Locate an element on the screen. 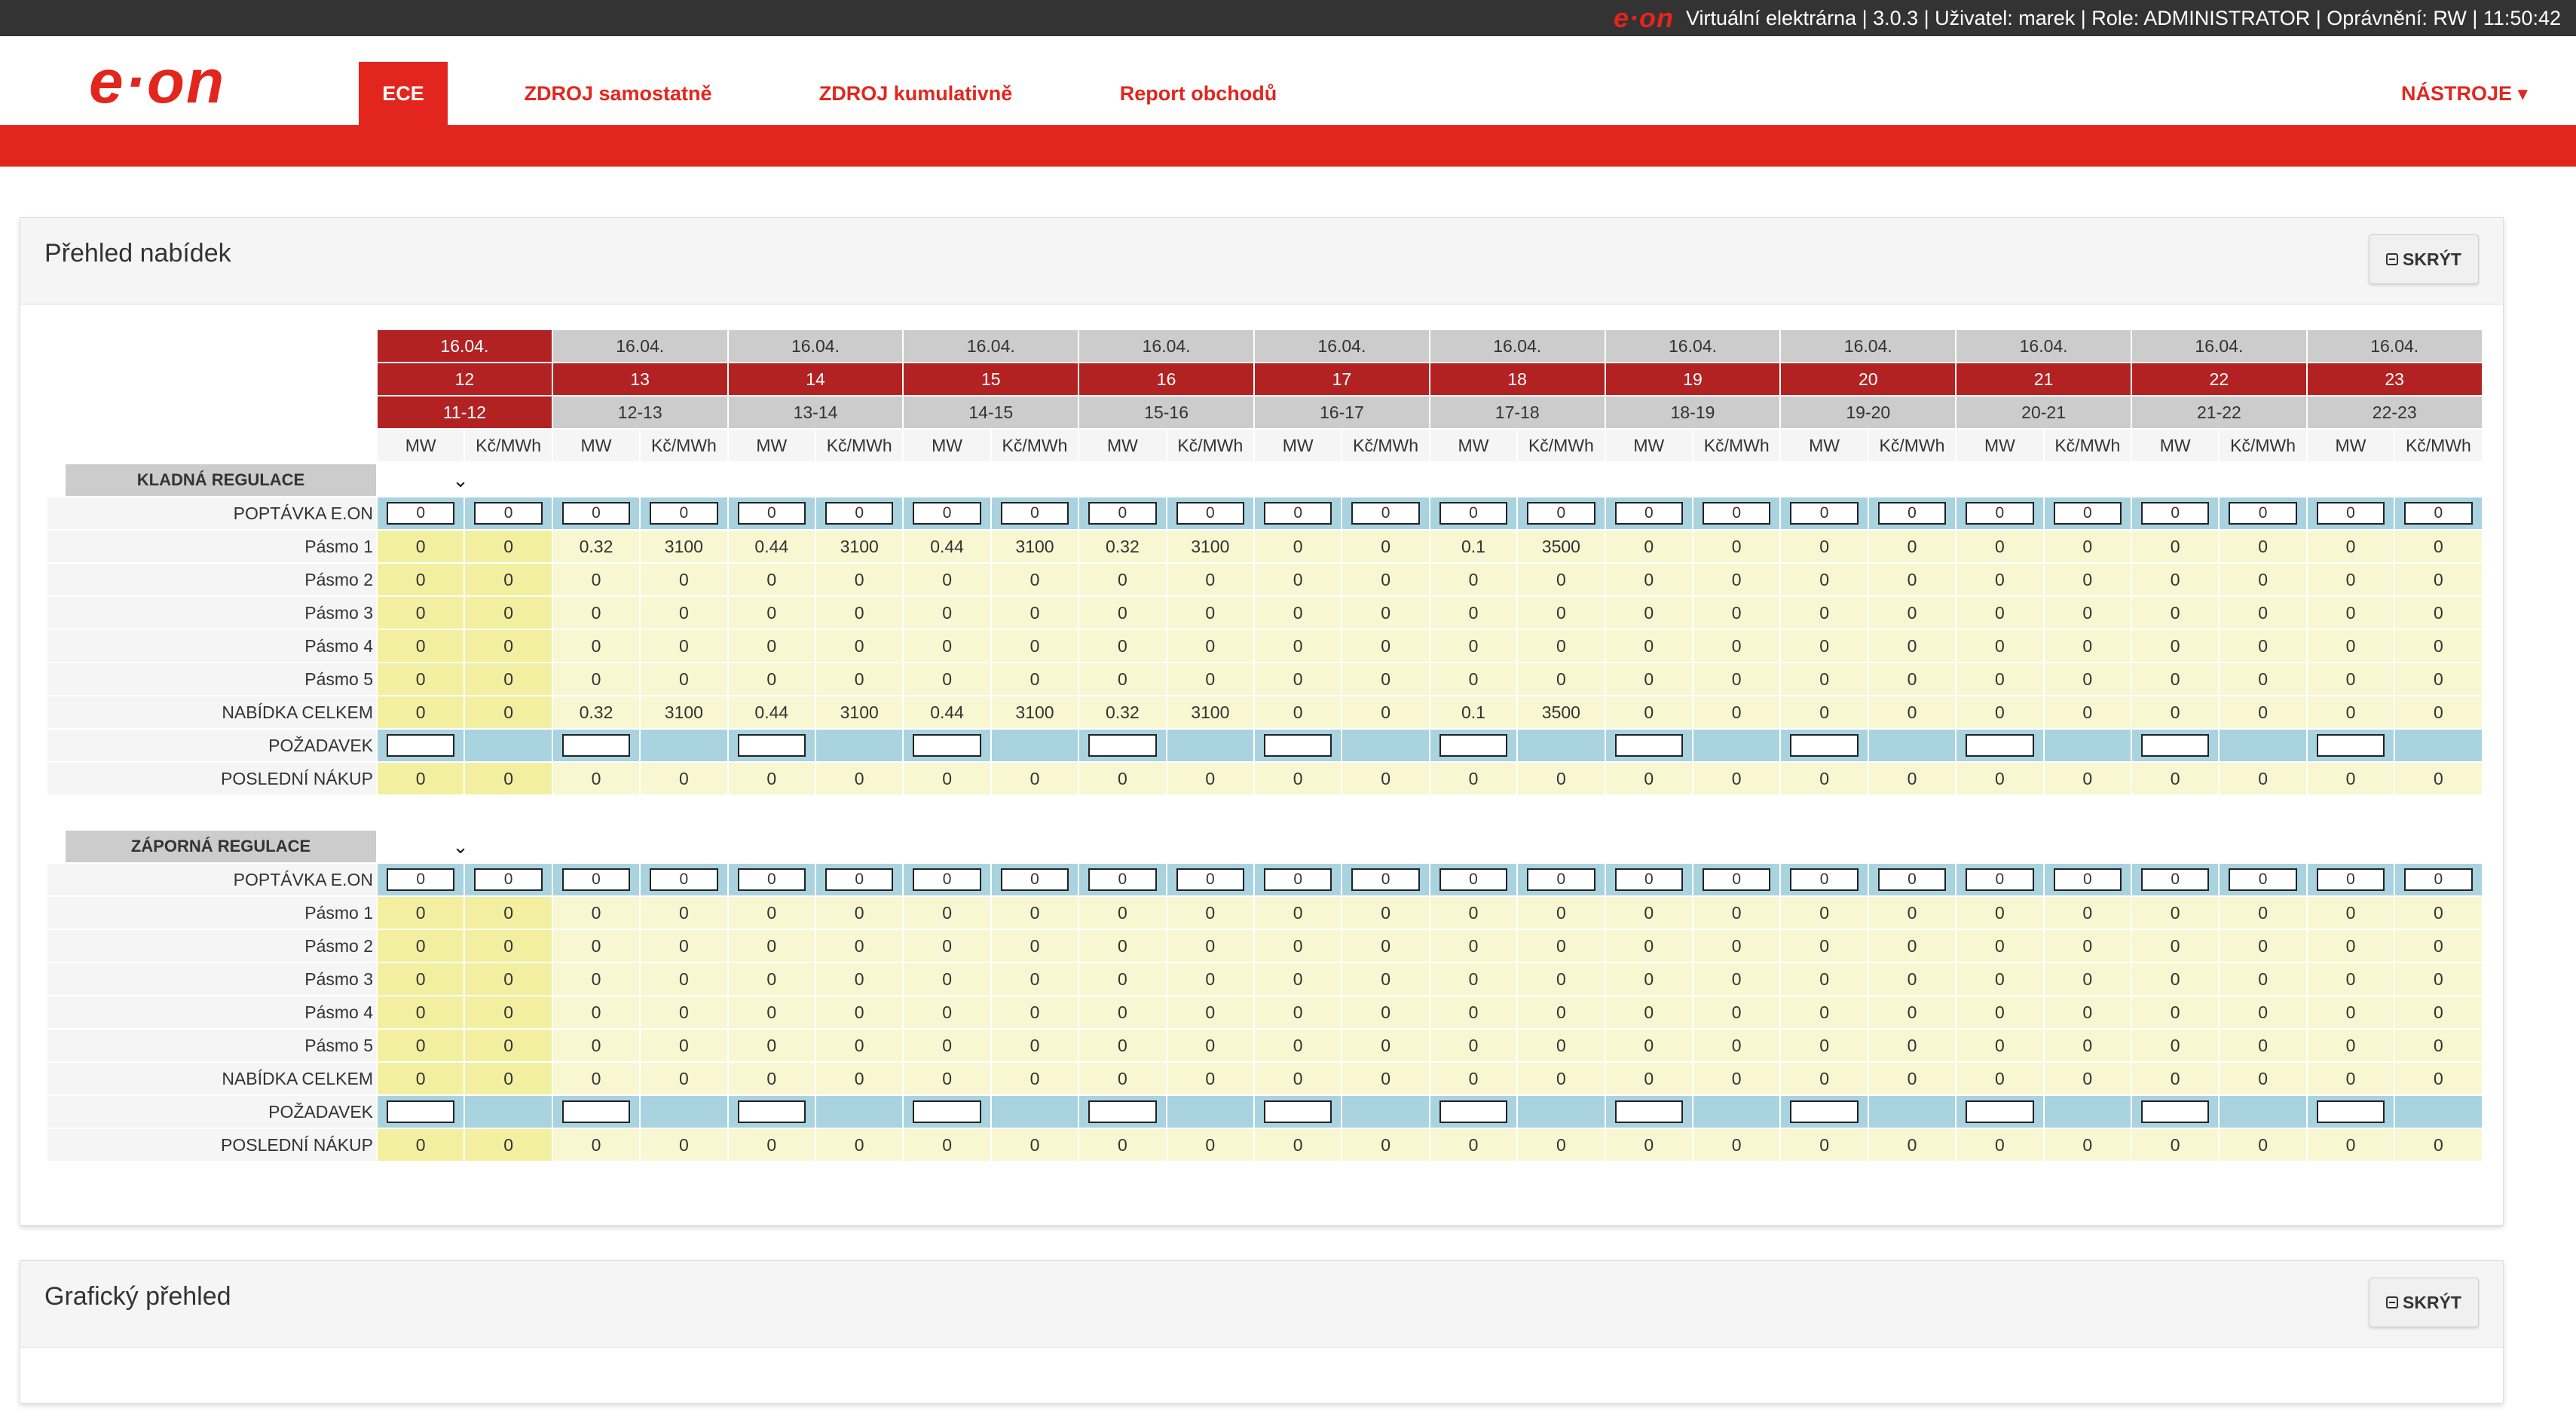 This screenshot has width=2576, height=1414. tools-menu: NÁSTROJE ▾ is located at coordinates (2465, 93).